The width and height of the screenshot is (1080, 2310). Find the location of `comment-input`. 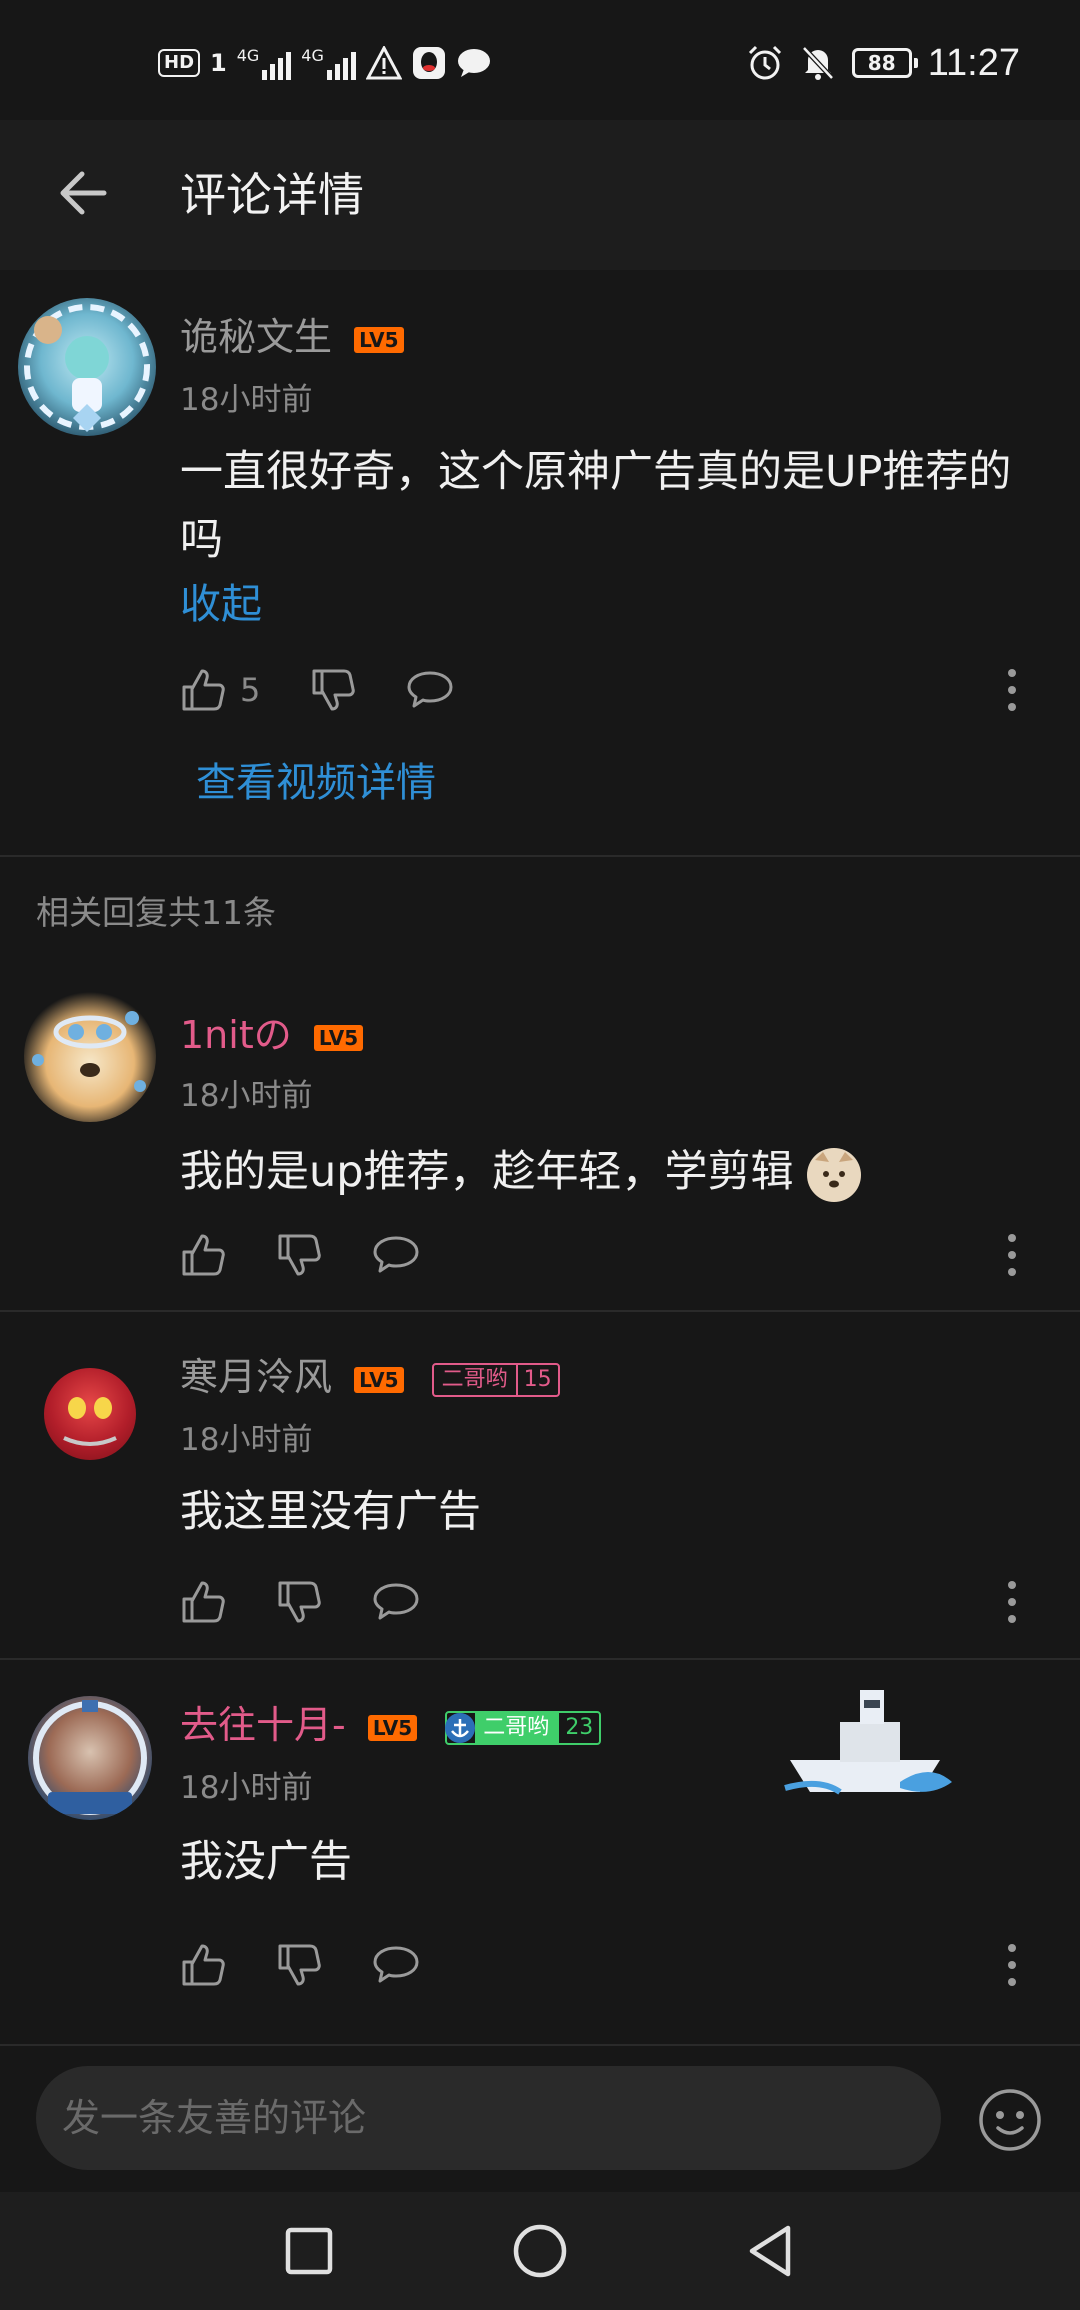

comment-input is located at coordinates (488, 2118).